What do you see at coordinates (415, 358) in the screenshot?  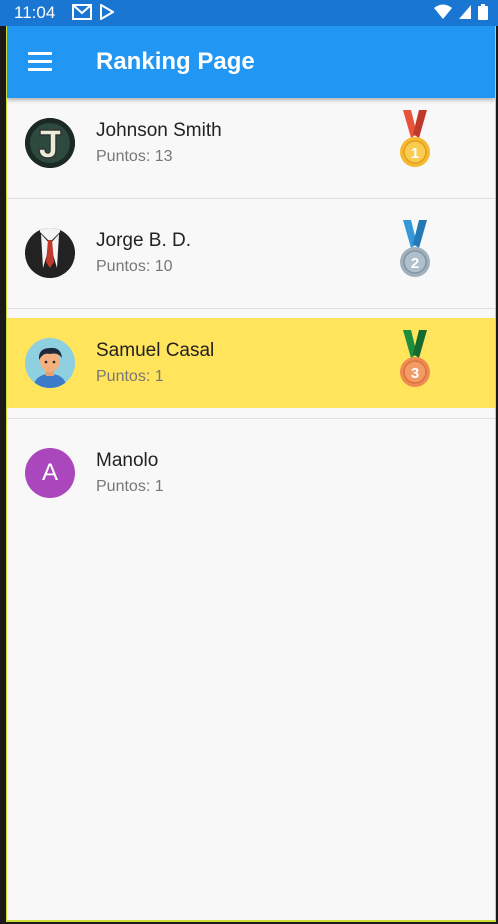 I see `bronze-medal-icon: 3` at bounding box center [415, 358].